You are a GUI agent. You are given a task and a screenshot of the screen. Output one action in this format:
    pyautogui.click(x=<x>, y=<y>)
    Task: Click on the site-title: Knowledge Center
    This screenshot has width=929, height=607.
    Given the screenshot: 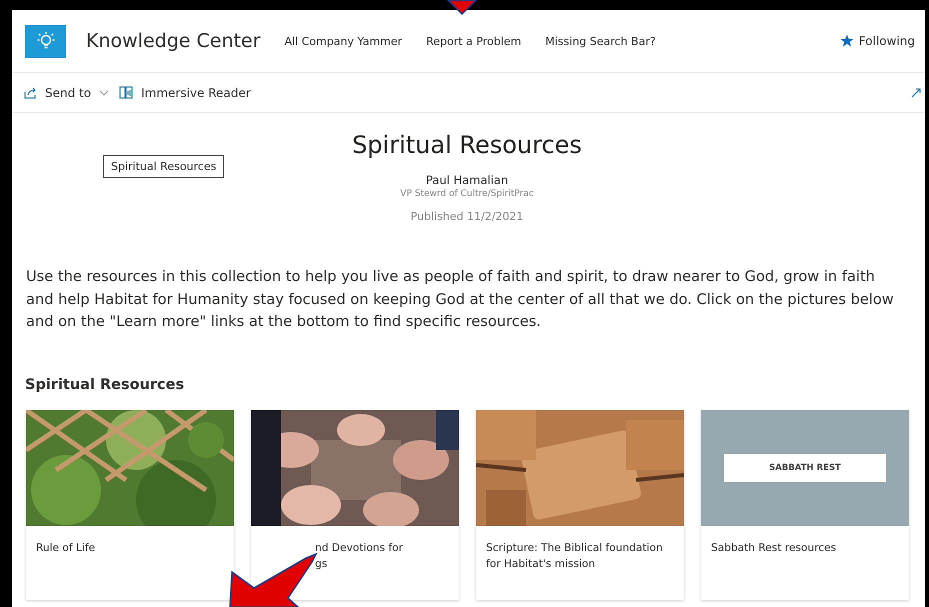 What is the action you would take?
    pyautogui.click(x=173, y=41)
    